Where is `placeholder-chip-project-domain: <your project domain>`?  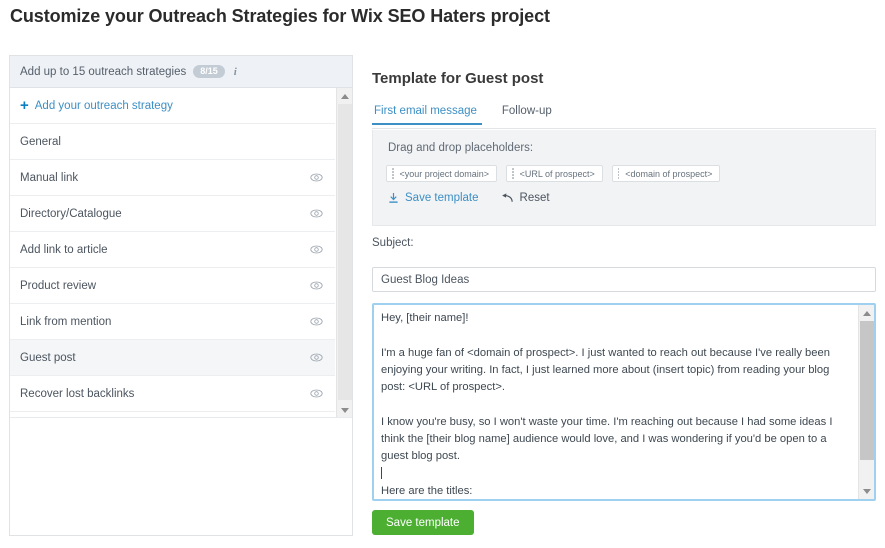 placeholder-chip-project-domain: <your project domain> is located at coordinates (442, 173).